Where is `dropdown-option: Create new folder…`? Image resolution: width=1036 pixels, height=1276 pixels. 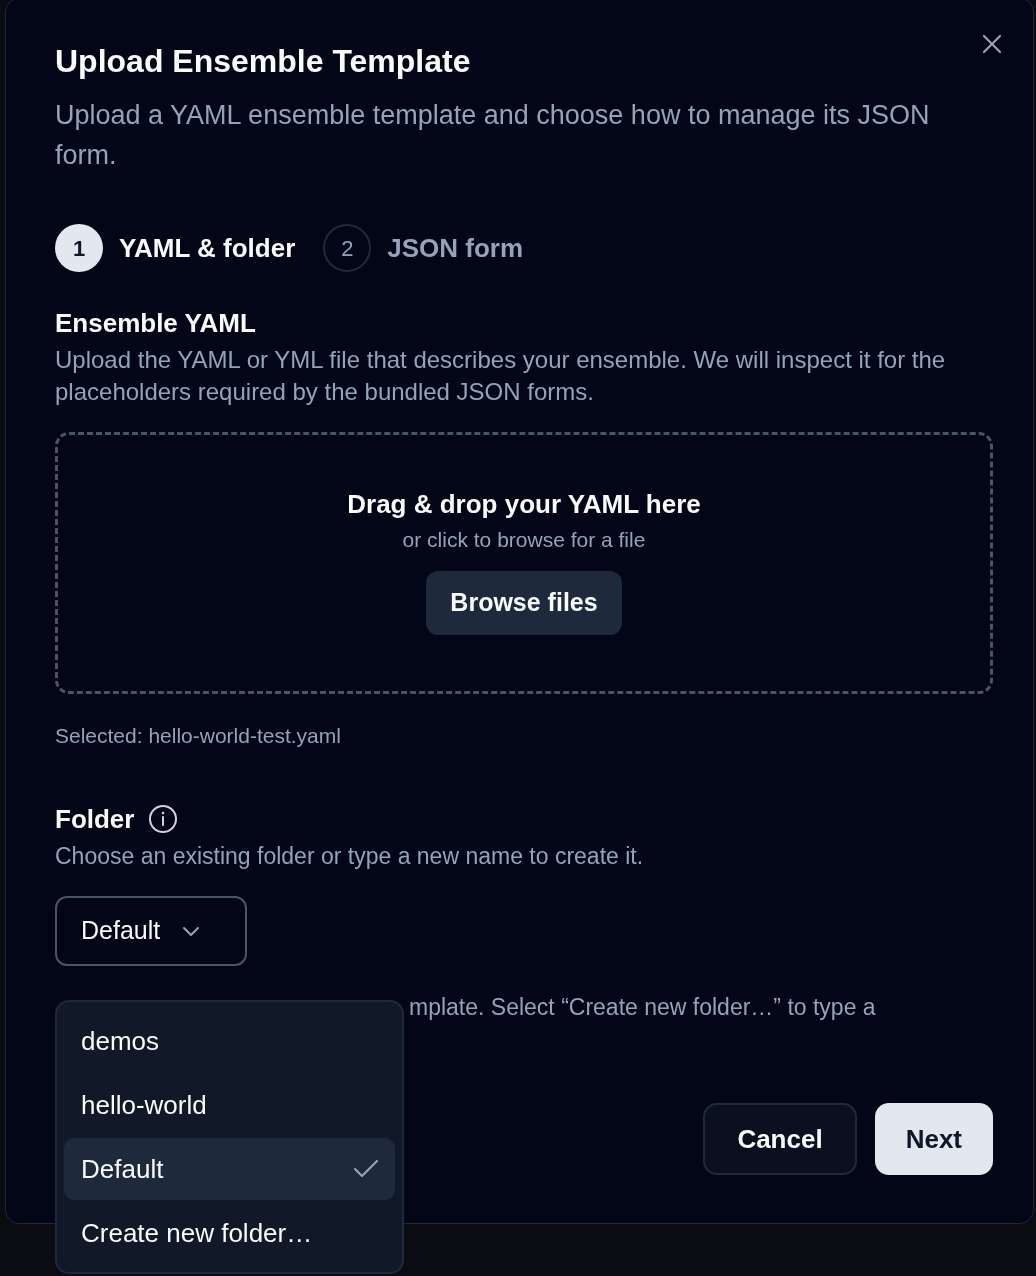 dropdown-option: Create new folder… is located at coordinates (229, 1233).